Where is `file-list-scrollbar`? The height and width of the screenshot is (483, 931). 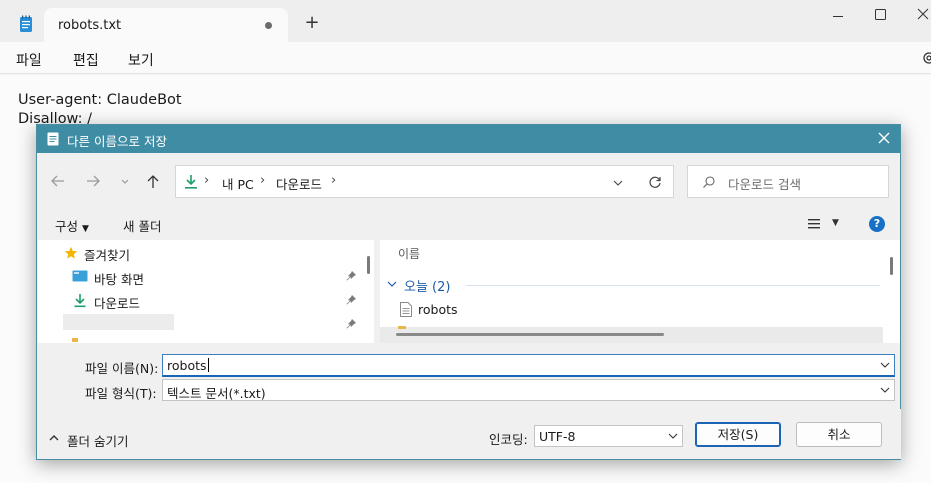
file-list-scrollbar is located at coordinates (891, 266).